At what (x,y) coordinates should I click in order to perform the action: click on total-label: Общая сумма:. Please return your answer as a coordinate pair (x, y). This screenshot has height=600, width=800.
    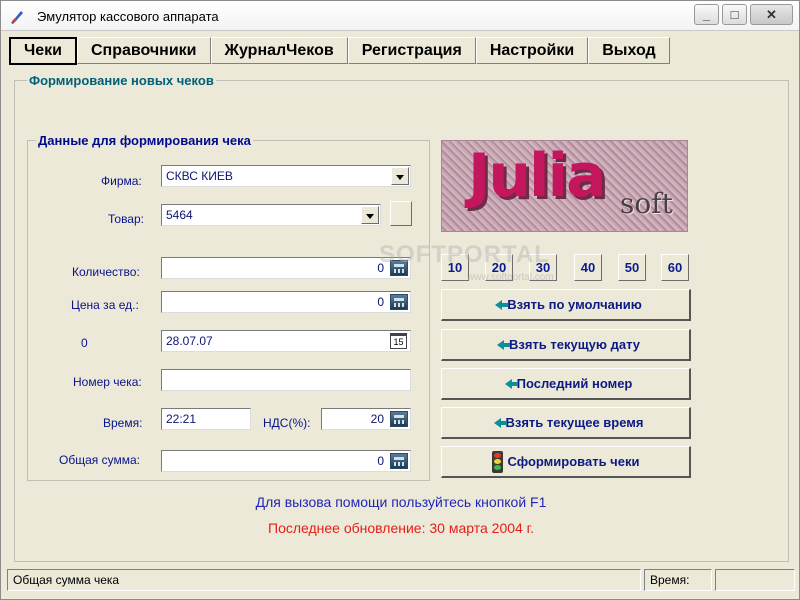
    Looking at the image, I should click on (99, 460).